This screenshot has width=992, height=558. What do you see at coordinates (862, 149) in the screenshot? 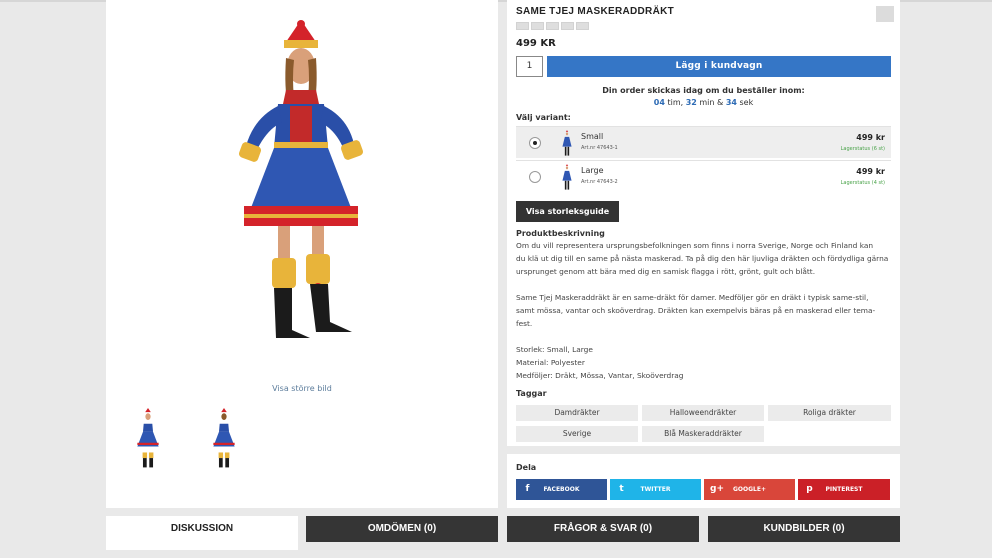
I see `variant-stock: Lagerstatus (6 st)` at bounding box center [862, 149].